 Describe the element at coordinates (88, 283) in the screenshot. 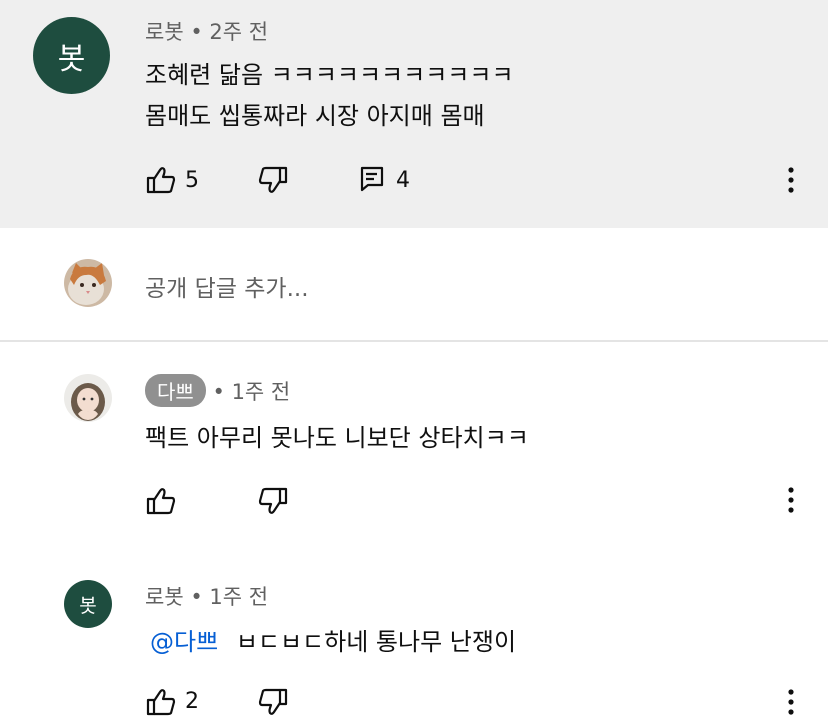

I see `current-user-avatar` at that location.